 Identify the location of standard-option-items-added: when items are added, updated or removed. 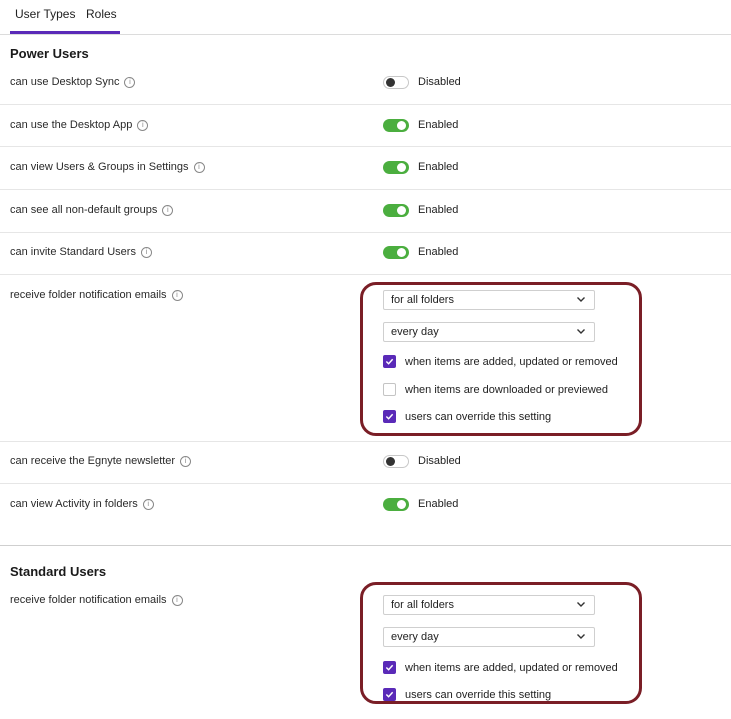
(500, 667).